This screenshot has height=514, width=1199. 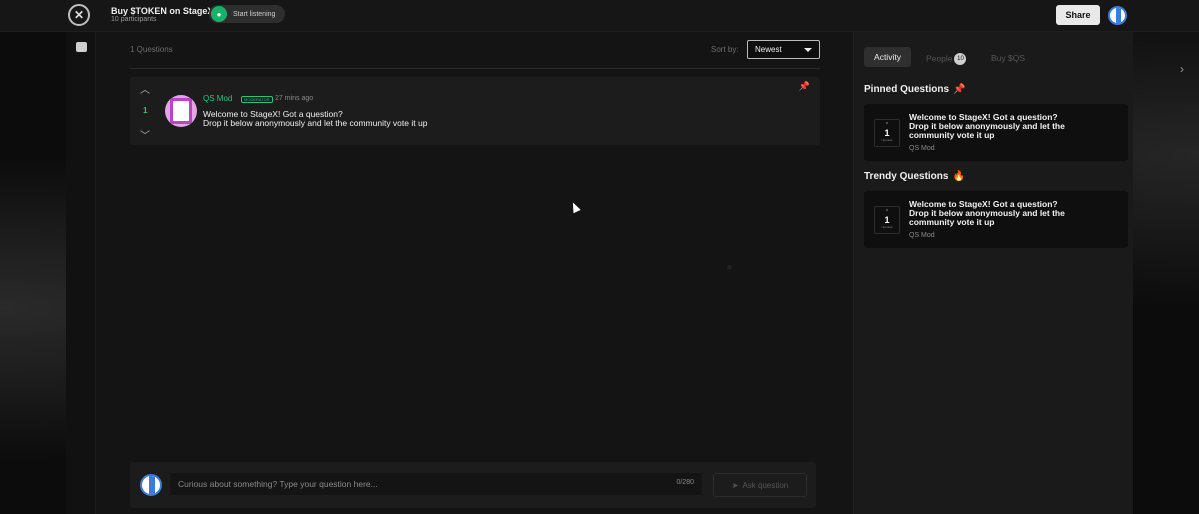 What do you see at coordinates (952, 222) in the screenshot?
I see `trendy-text-line3: community vote it up` at bounding box center [952, 222].